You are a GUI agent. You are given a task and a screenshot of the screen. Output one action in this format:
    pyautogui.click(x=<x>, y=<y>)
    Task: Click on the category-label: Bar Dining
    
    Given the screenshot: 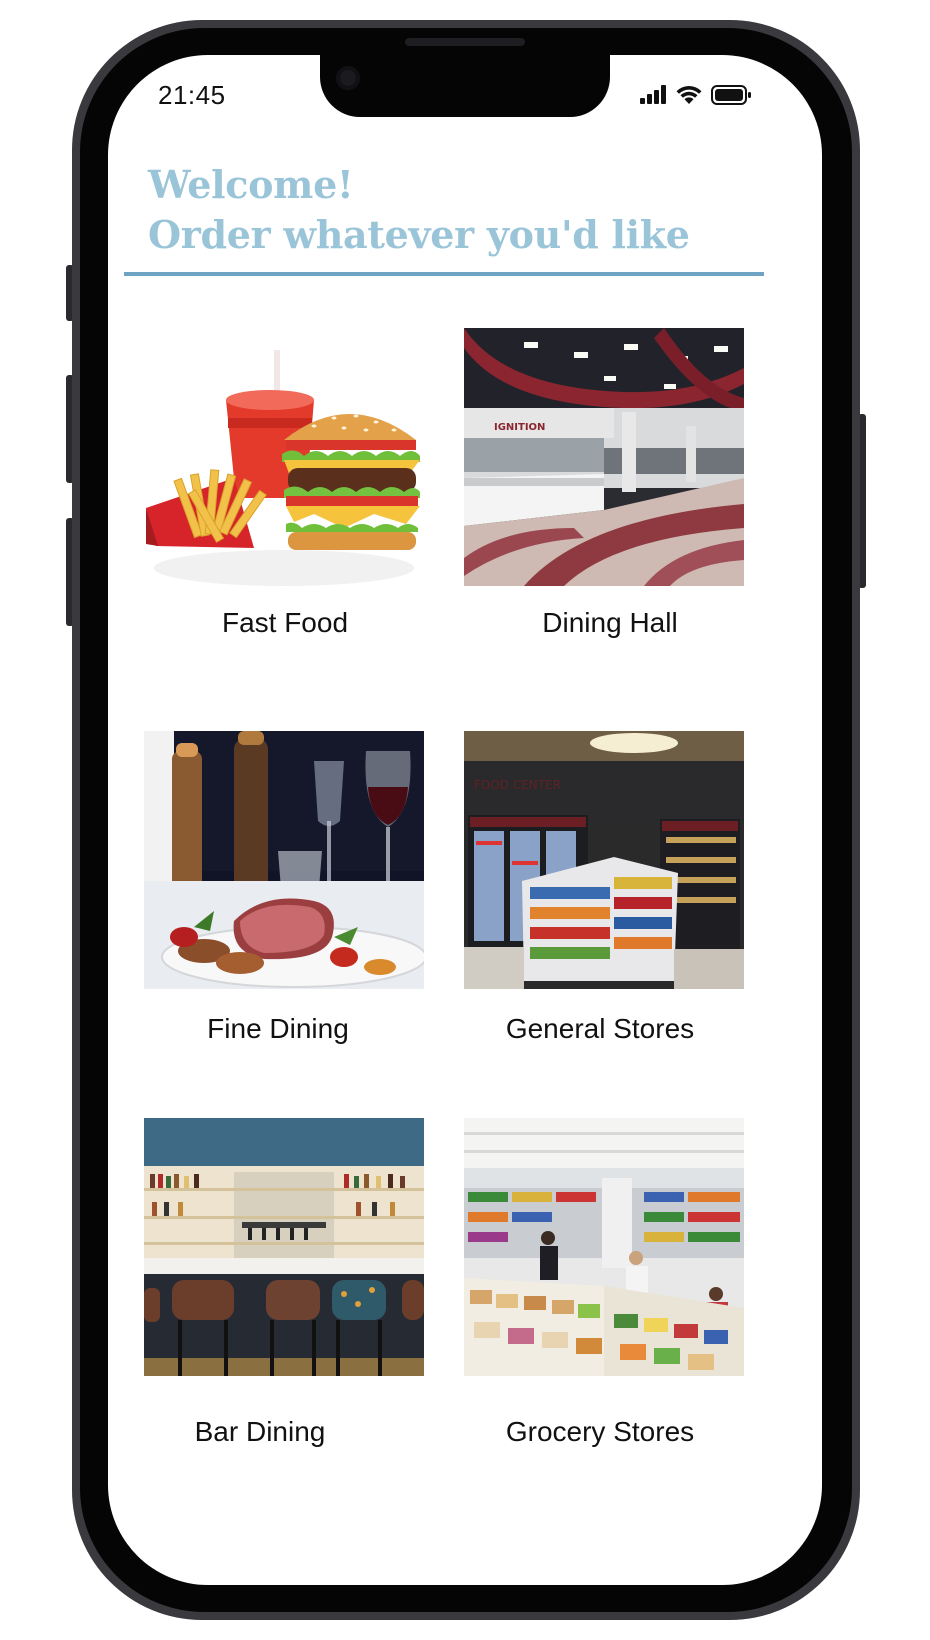 What is the action you would take?
    pyautogui.click(x=260, y=1432)
    